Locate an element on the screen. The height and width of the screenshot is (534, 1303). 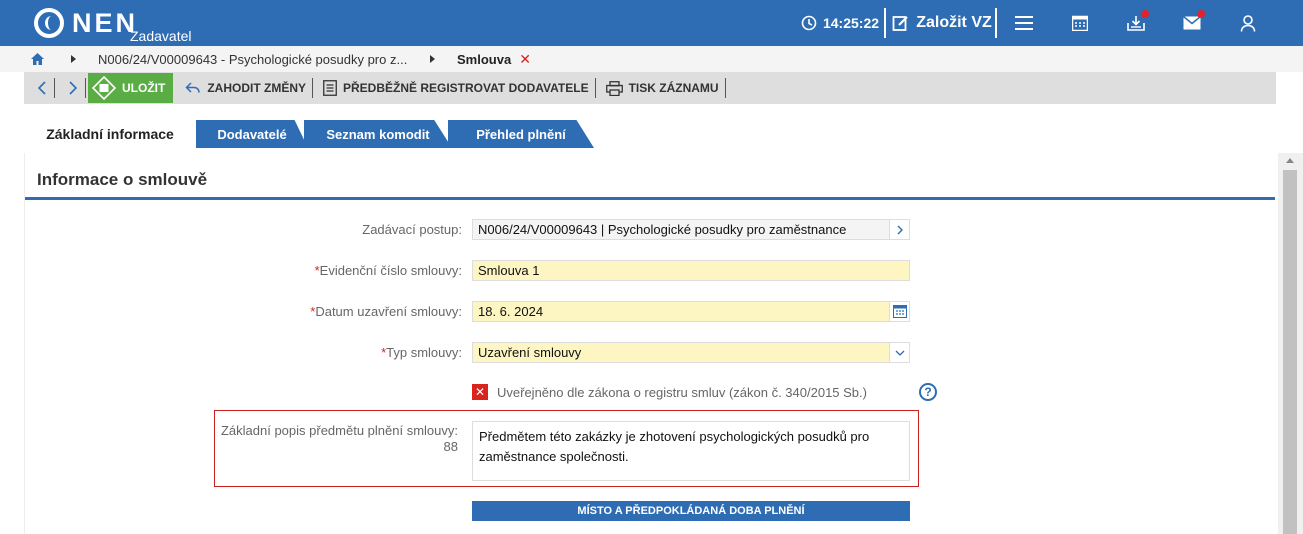
save-label: ULOŽIT is located at coordinates (144, 88).